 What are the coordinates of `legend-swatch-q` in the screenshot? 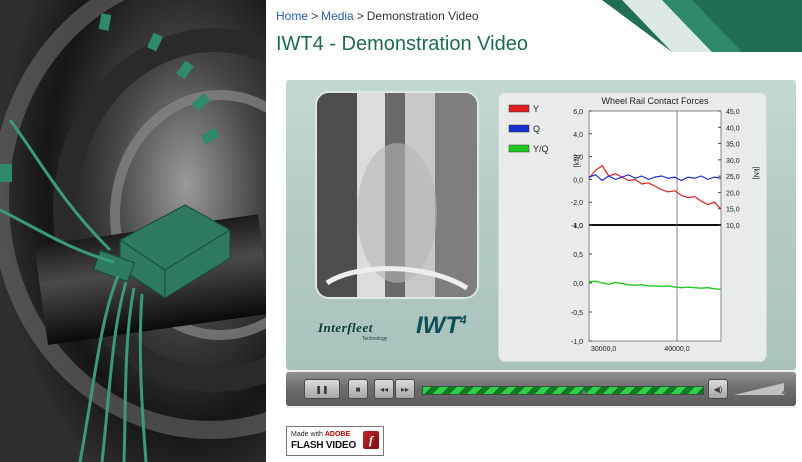 It's located at (519, 128).